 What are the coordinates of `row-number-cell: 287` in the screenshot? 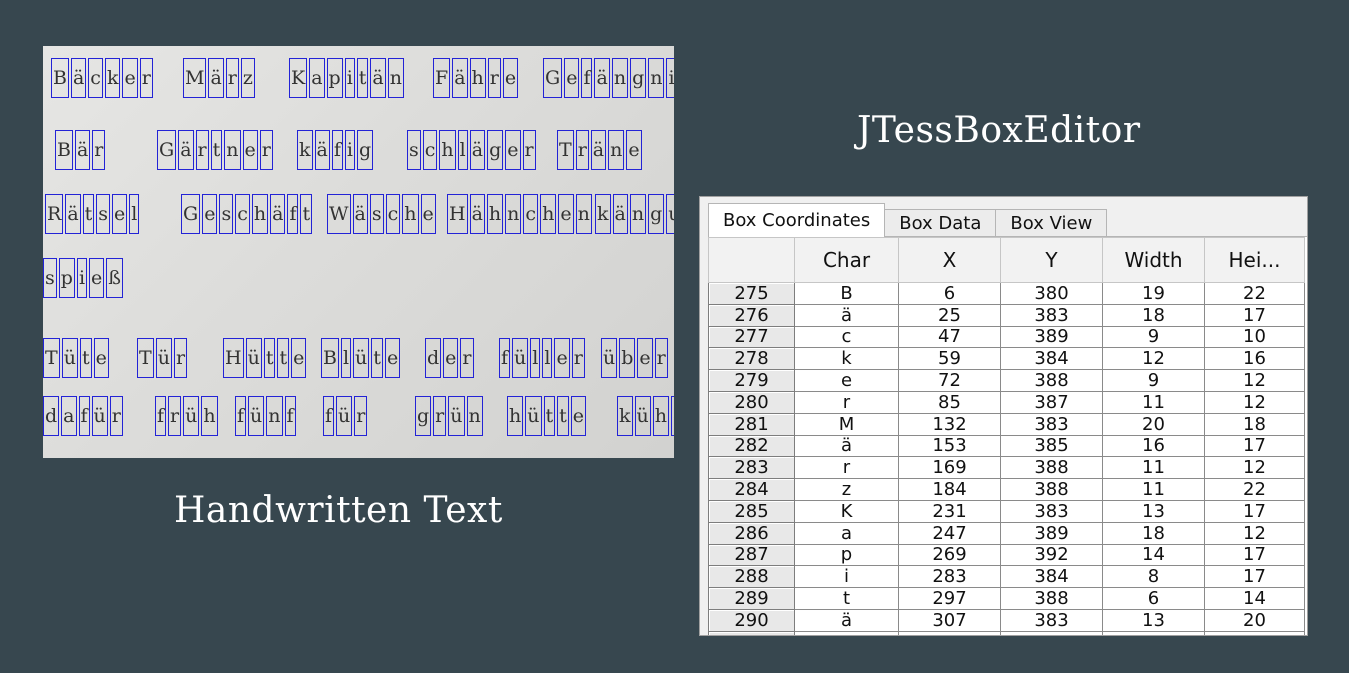 It's located at (751, 555).